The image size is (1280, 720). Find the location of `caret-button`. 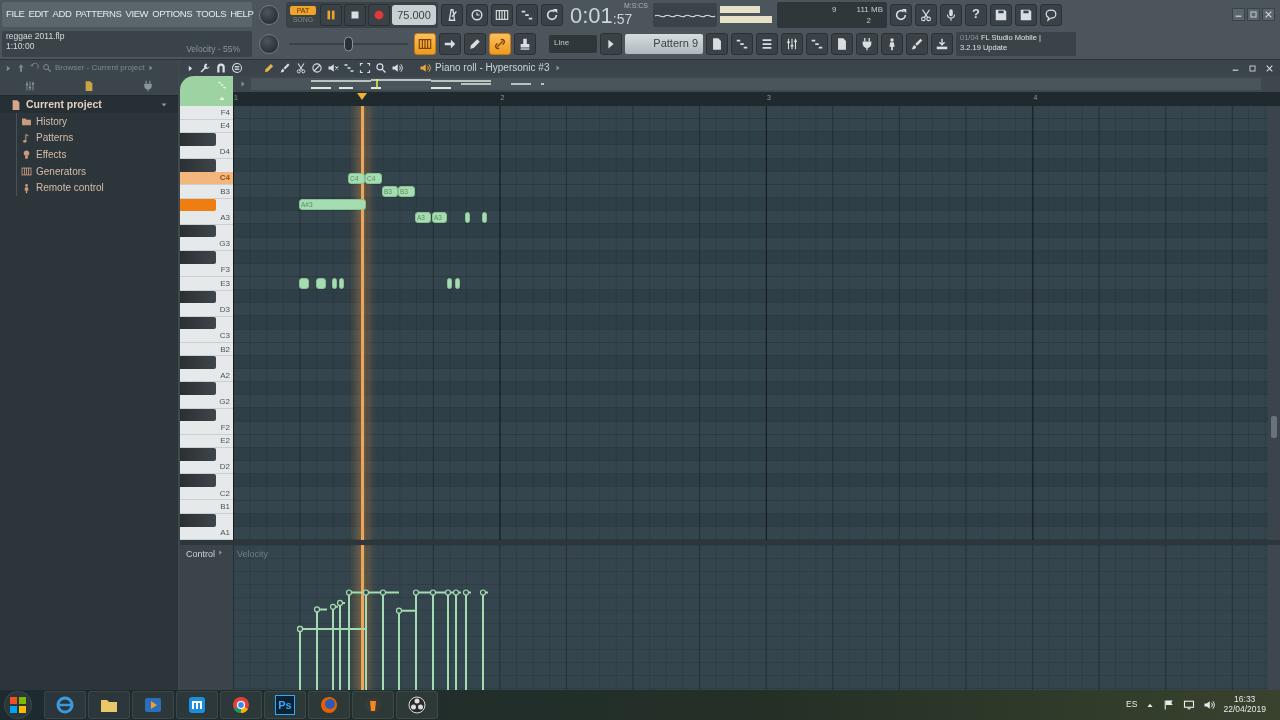

caret-button is located at coordinates (611, 44).